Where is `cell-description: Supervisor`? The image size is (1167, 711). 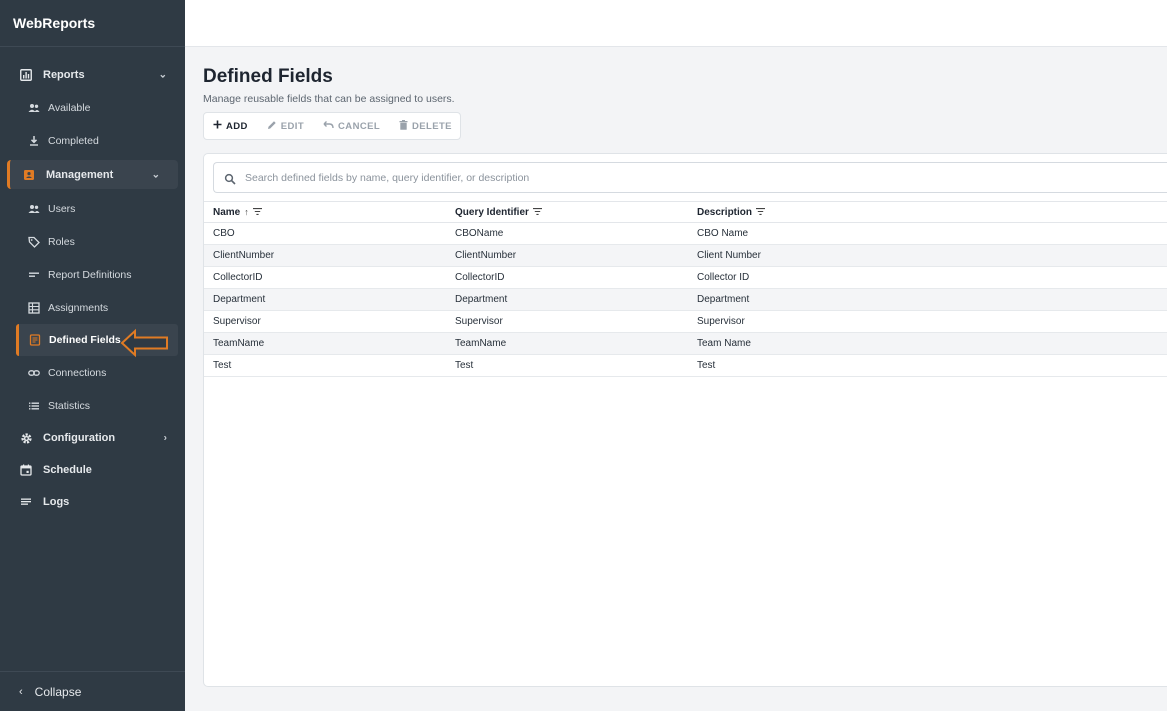
cell-description: Supervisor is located at coordinates (721, 321).